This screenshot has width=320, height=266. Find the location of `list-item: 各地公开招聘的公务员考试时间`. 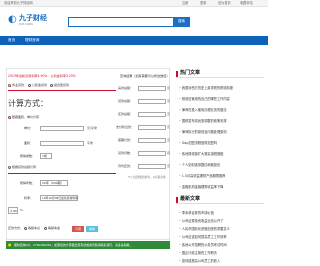

list-item: 各地公开招聘的公务员考试时间 is located at coordinates (203, 244).